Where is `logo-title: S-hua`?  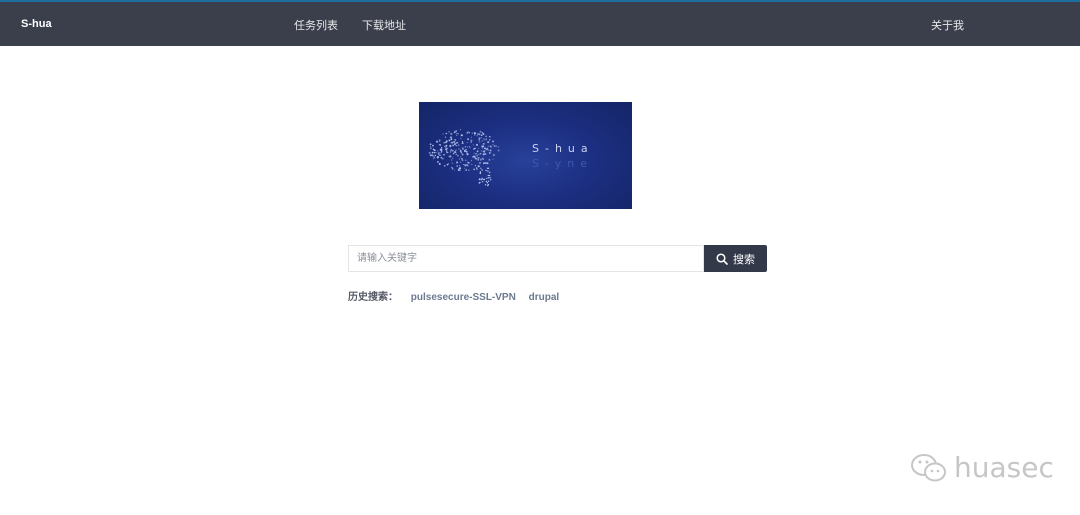 logo-title: S-hua is located at coordinates (563, 148).